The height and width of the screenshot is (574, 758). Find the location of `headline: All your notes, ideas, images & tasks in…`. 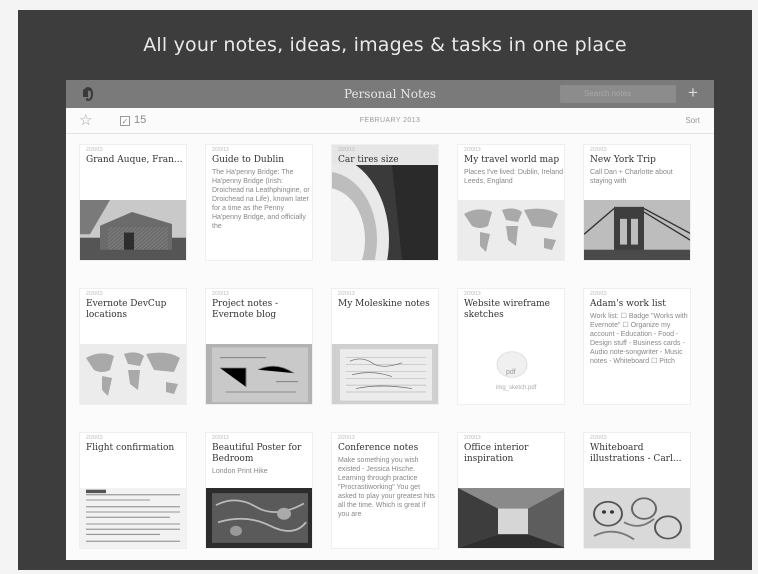

headline: All your notes, ideas, images & tasks in… is located at coordinates (385, 45).